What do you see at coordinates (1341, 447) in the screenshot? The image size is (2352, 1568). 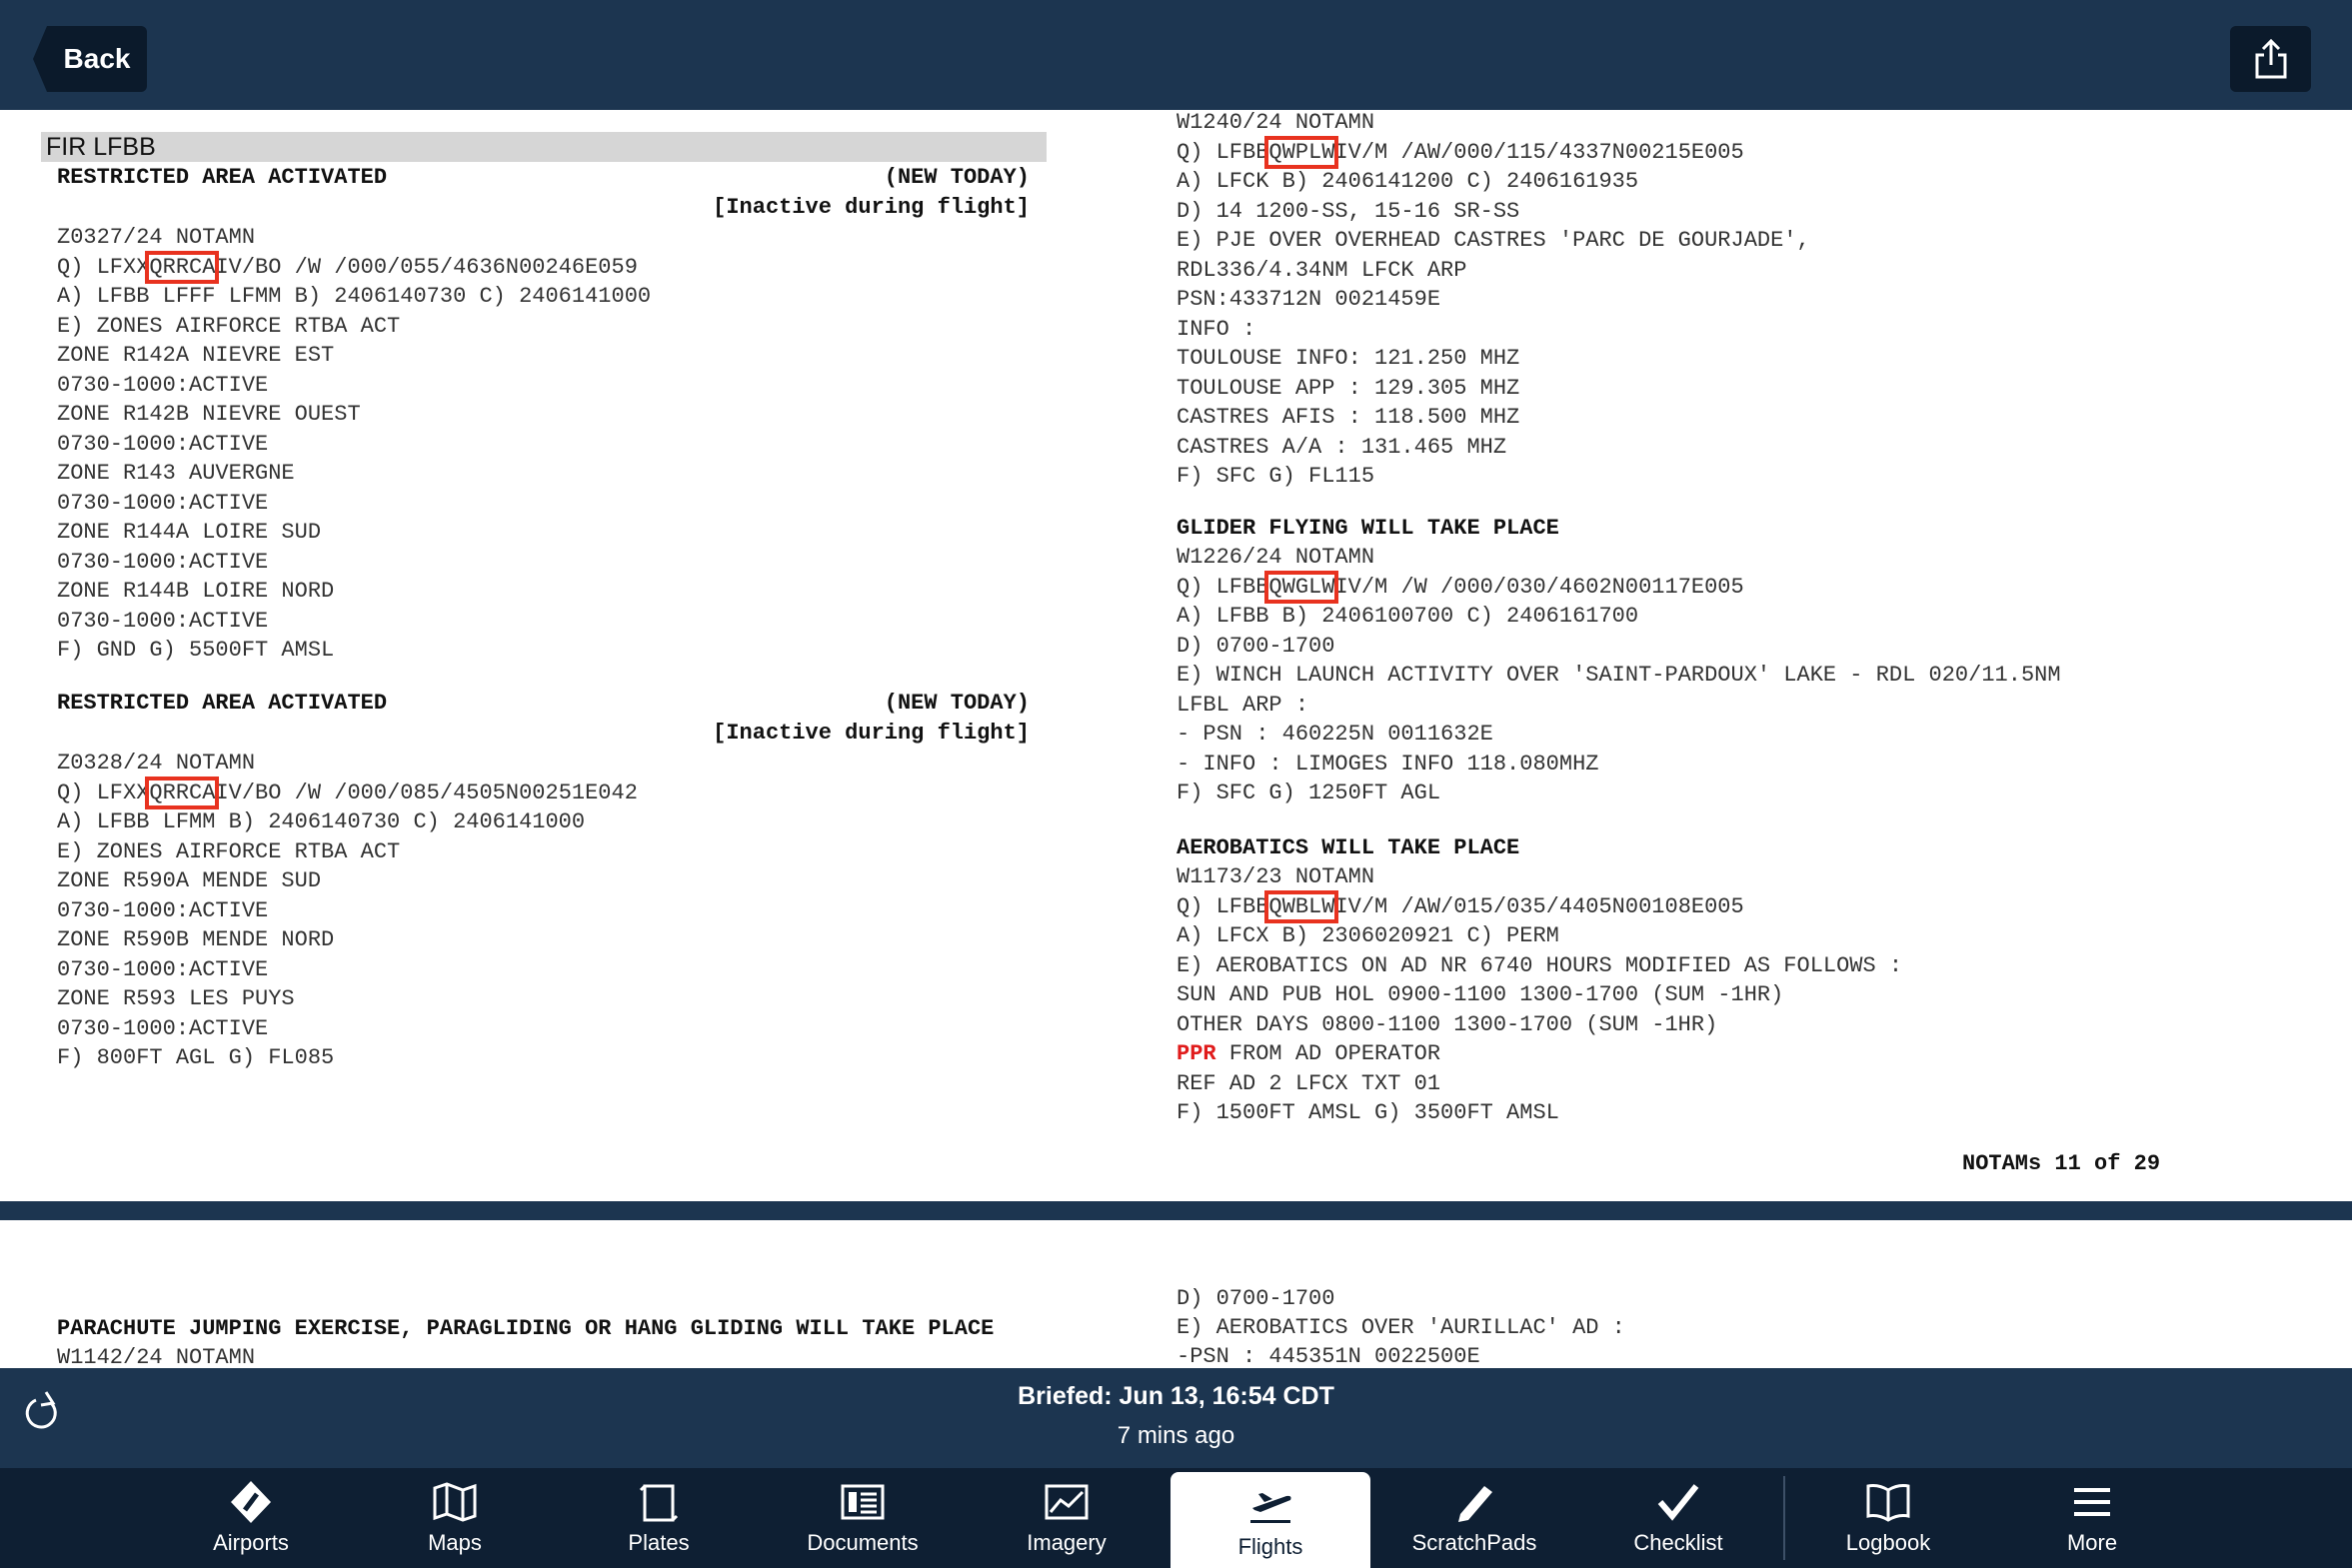 I see `notam-line: CASTRES A/A : 131.465 MHZ` at bounding box center [1341, 447].